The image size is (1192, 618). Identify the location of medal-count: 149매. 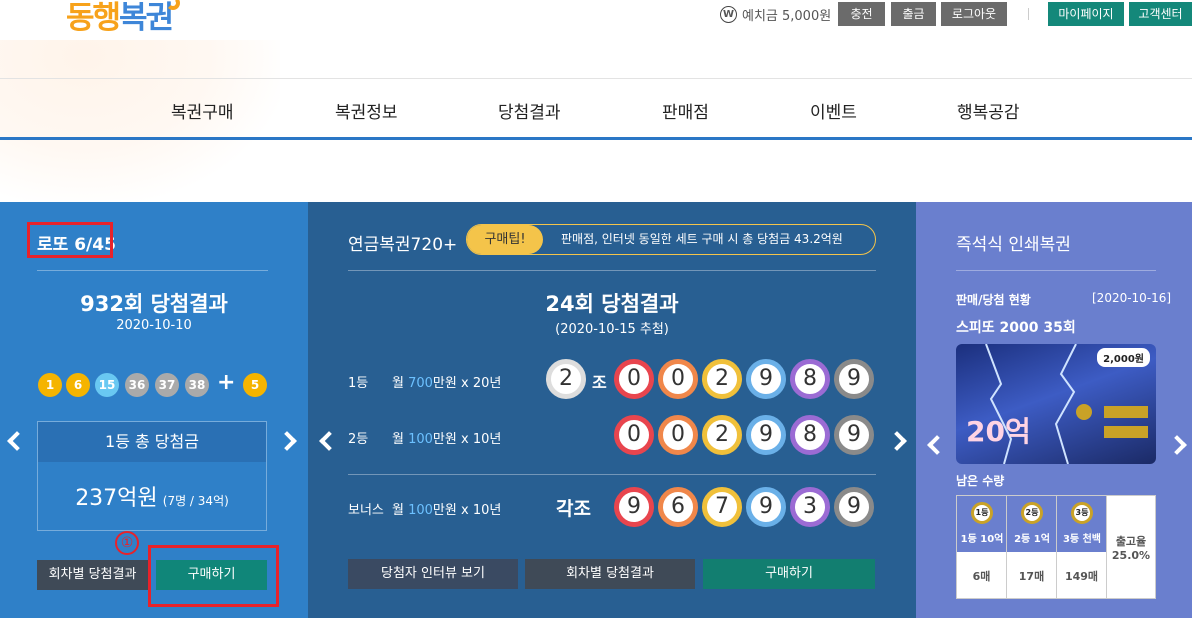
(1081, 576).